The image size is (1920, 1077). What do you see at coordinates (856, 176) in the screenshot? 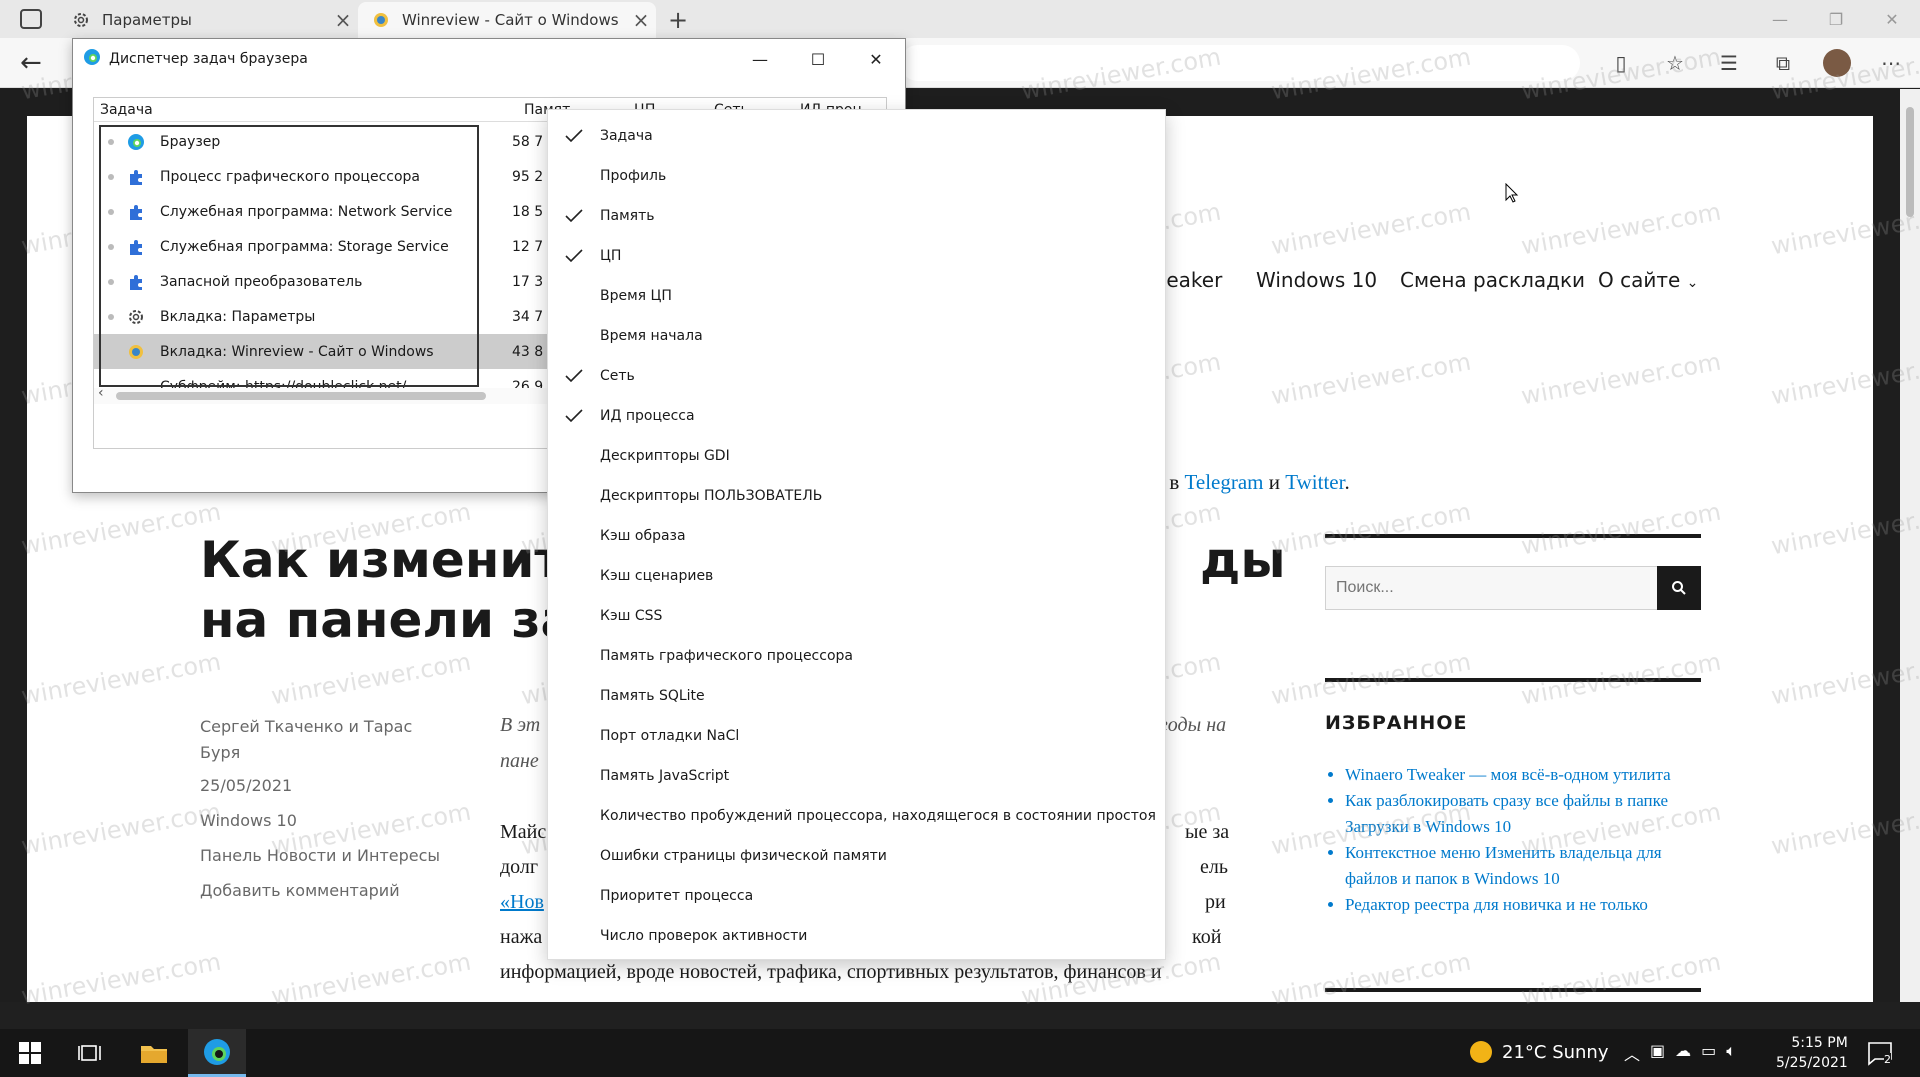
I see `menu-item-profile: Профиль` at bounding box center [856, 176].